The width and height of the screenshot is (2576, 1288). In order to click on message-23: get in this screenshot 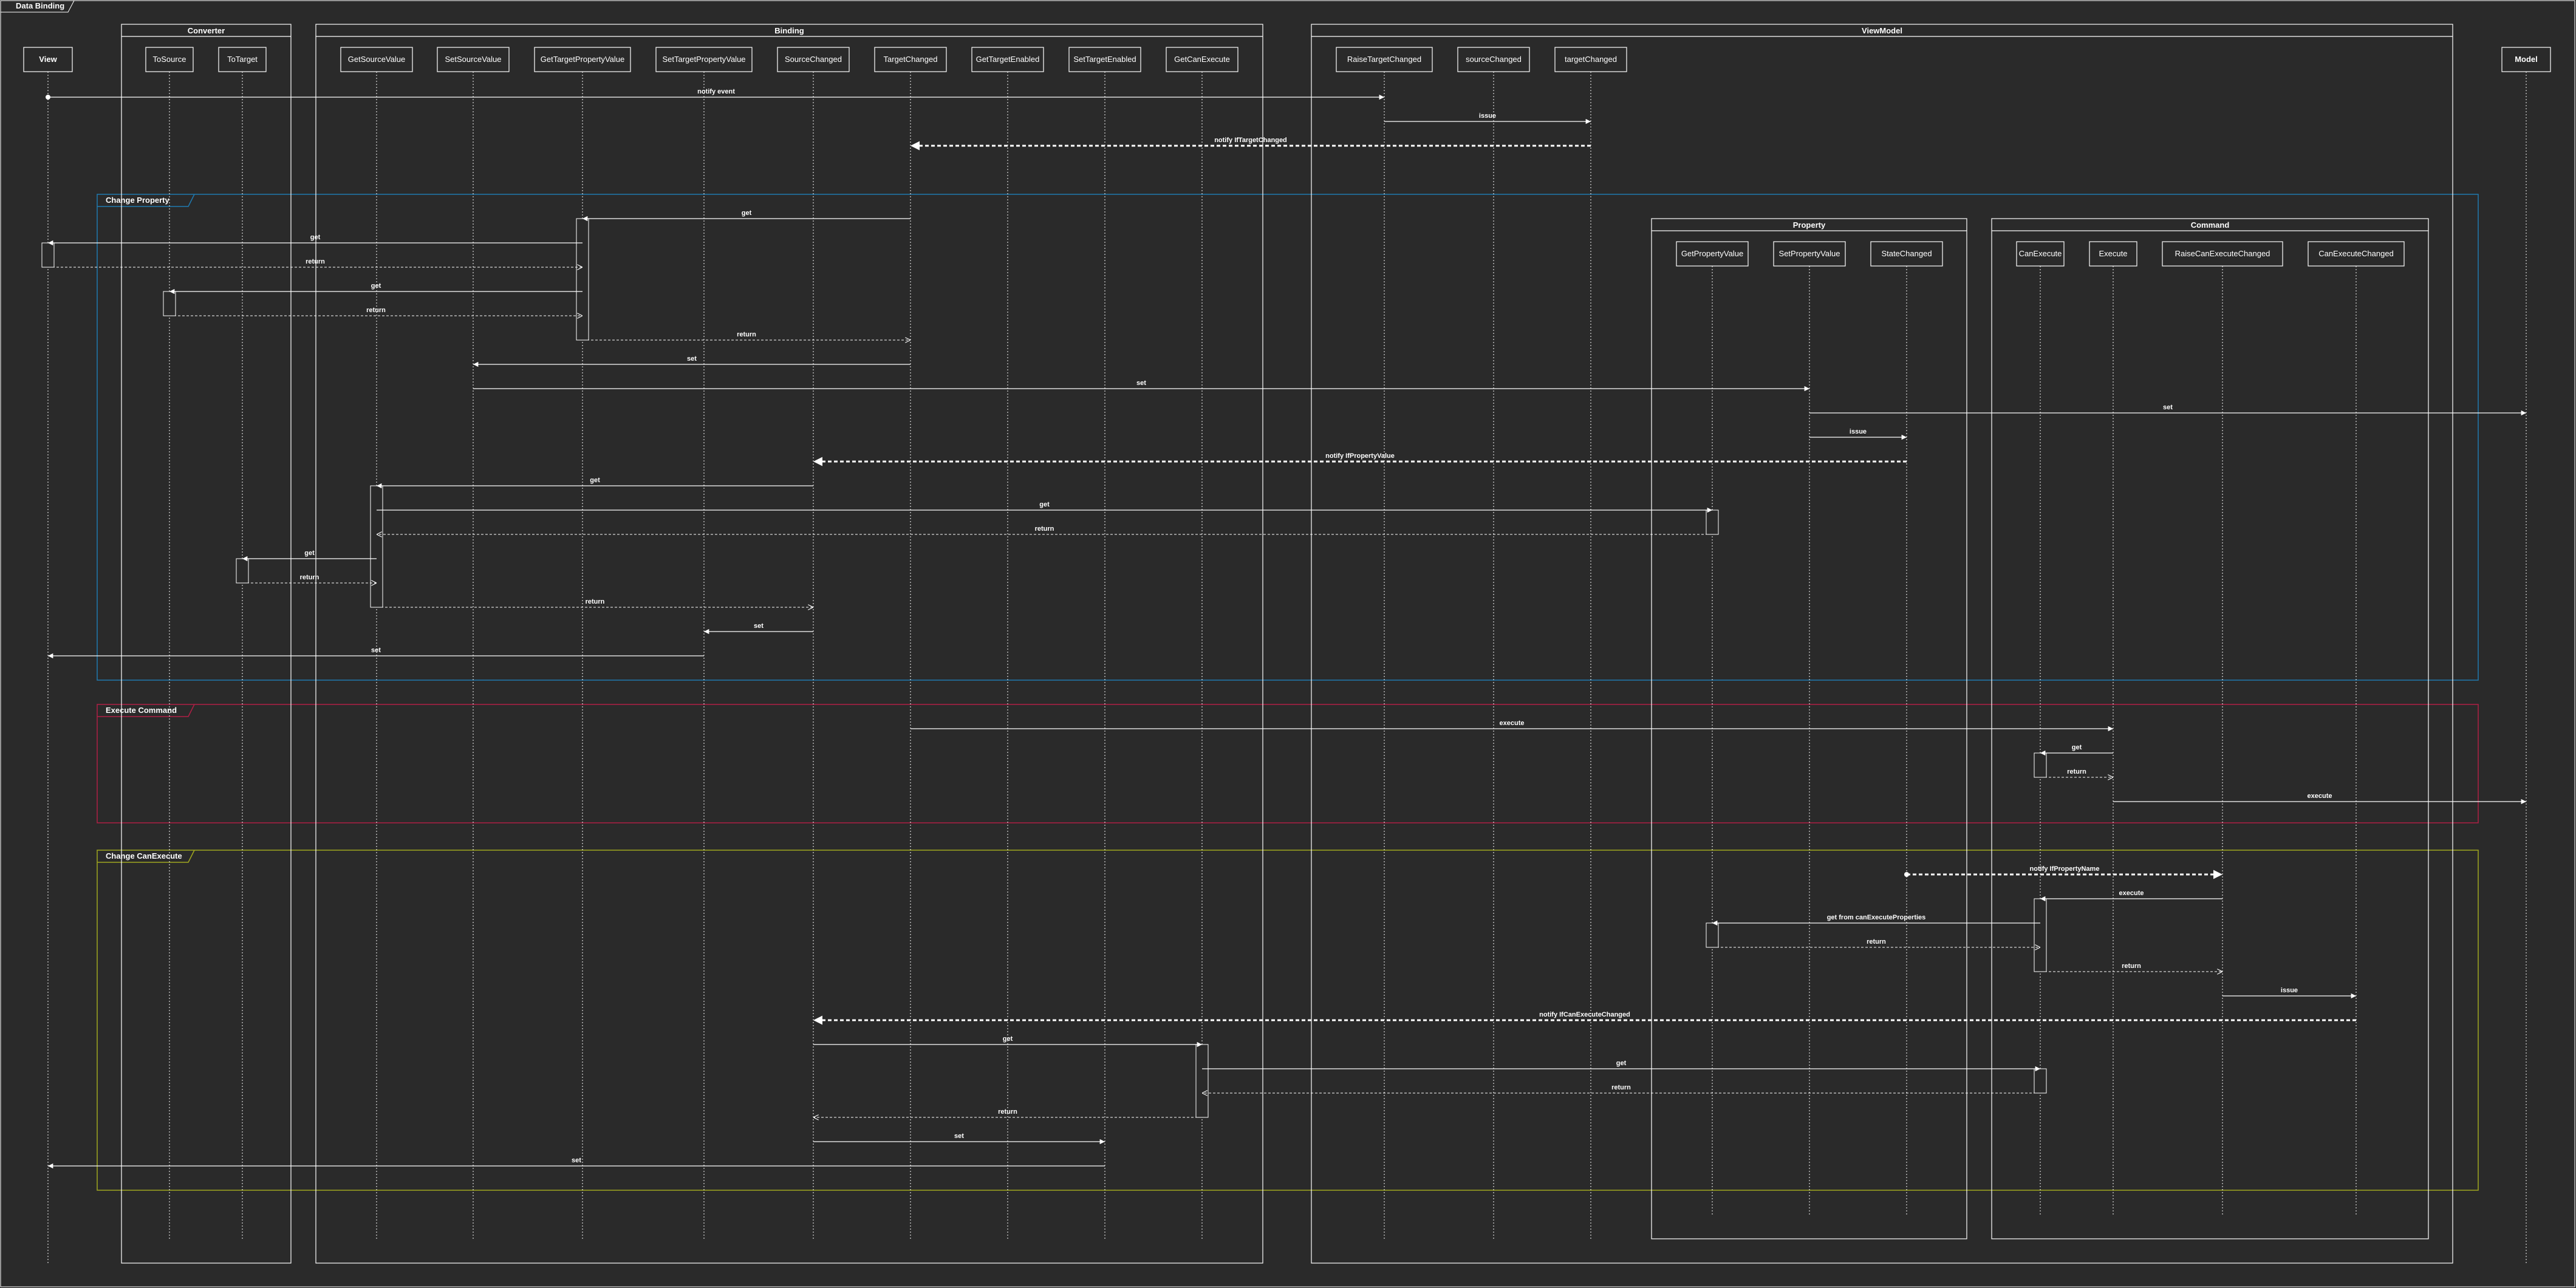, I will do `click(2076, 750)`.